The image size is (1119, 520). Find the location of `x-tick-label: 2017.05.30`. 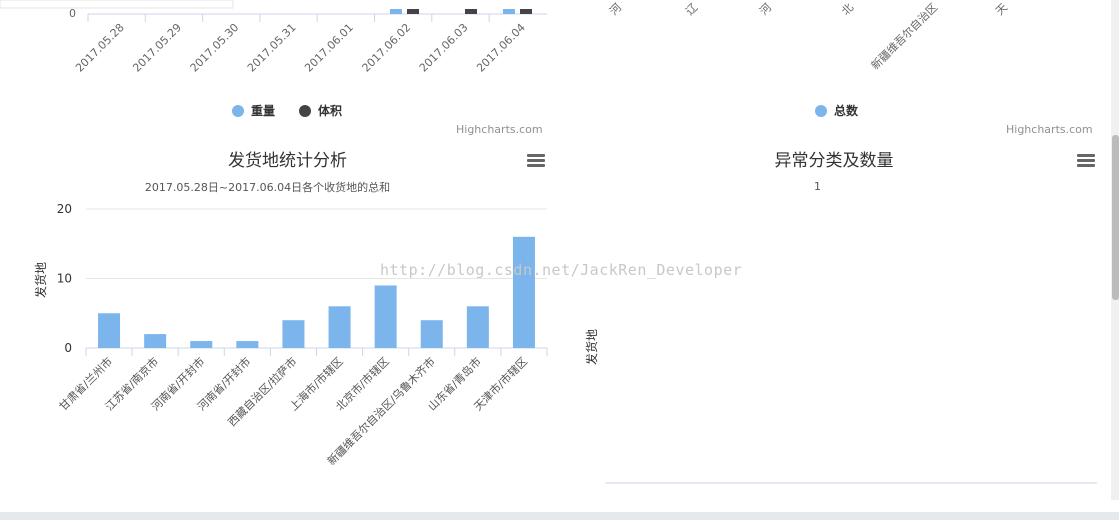

x-tick-label: 2017.05.30 is located at coordinates (215, 48).